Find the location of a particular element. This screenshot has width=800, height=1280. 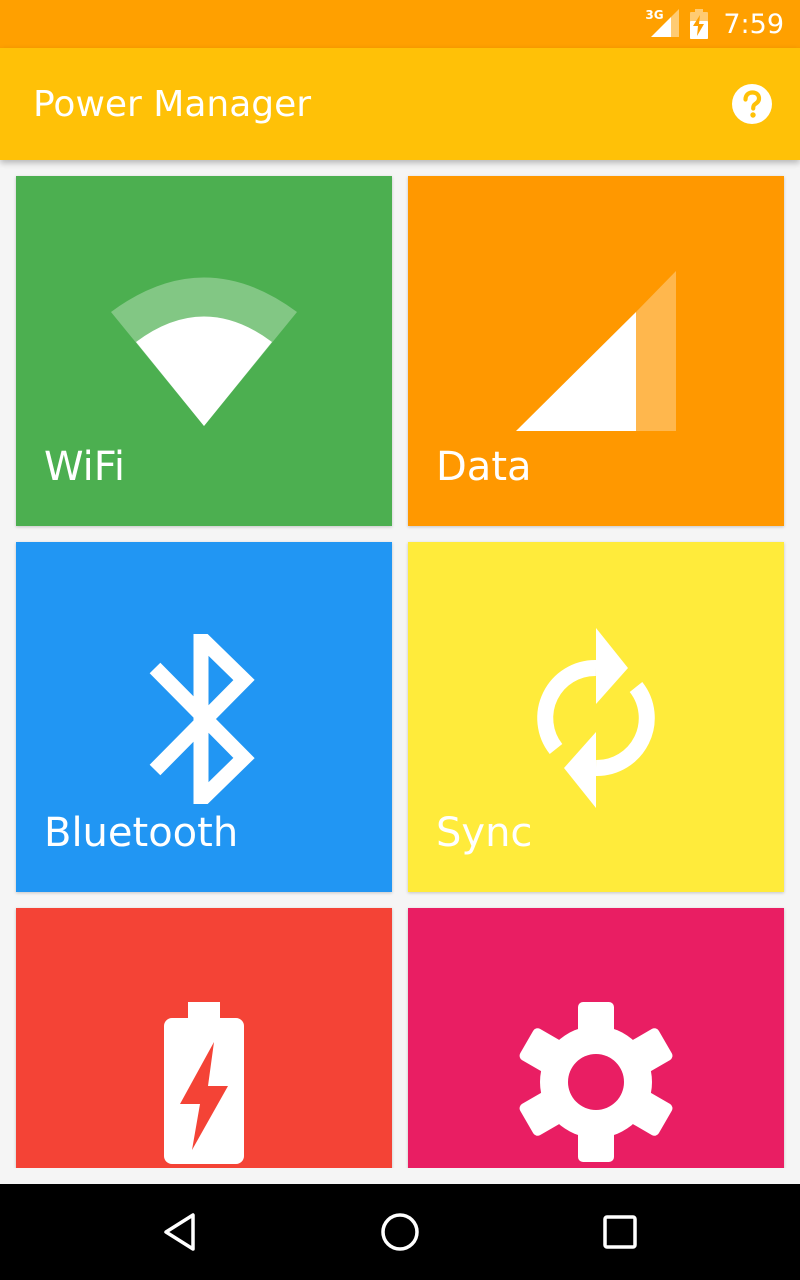

settings-tile is located at coordinates (596, 1038).